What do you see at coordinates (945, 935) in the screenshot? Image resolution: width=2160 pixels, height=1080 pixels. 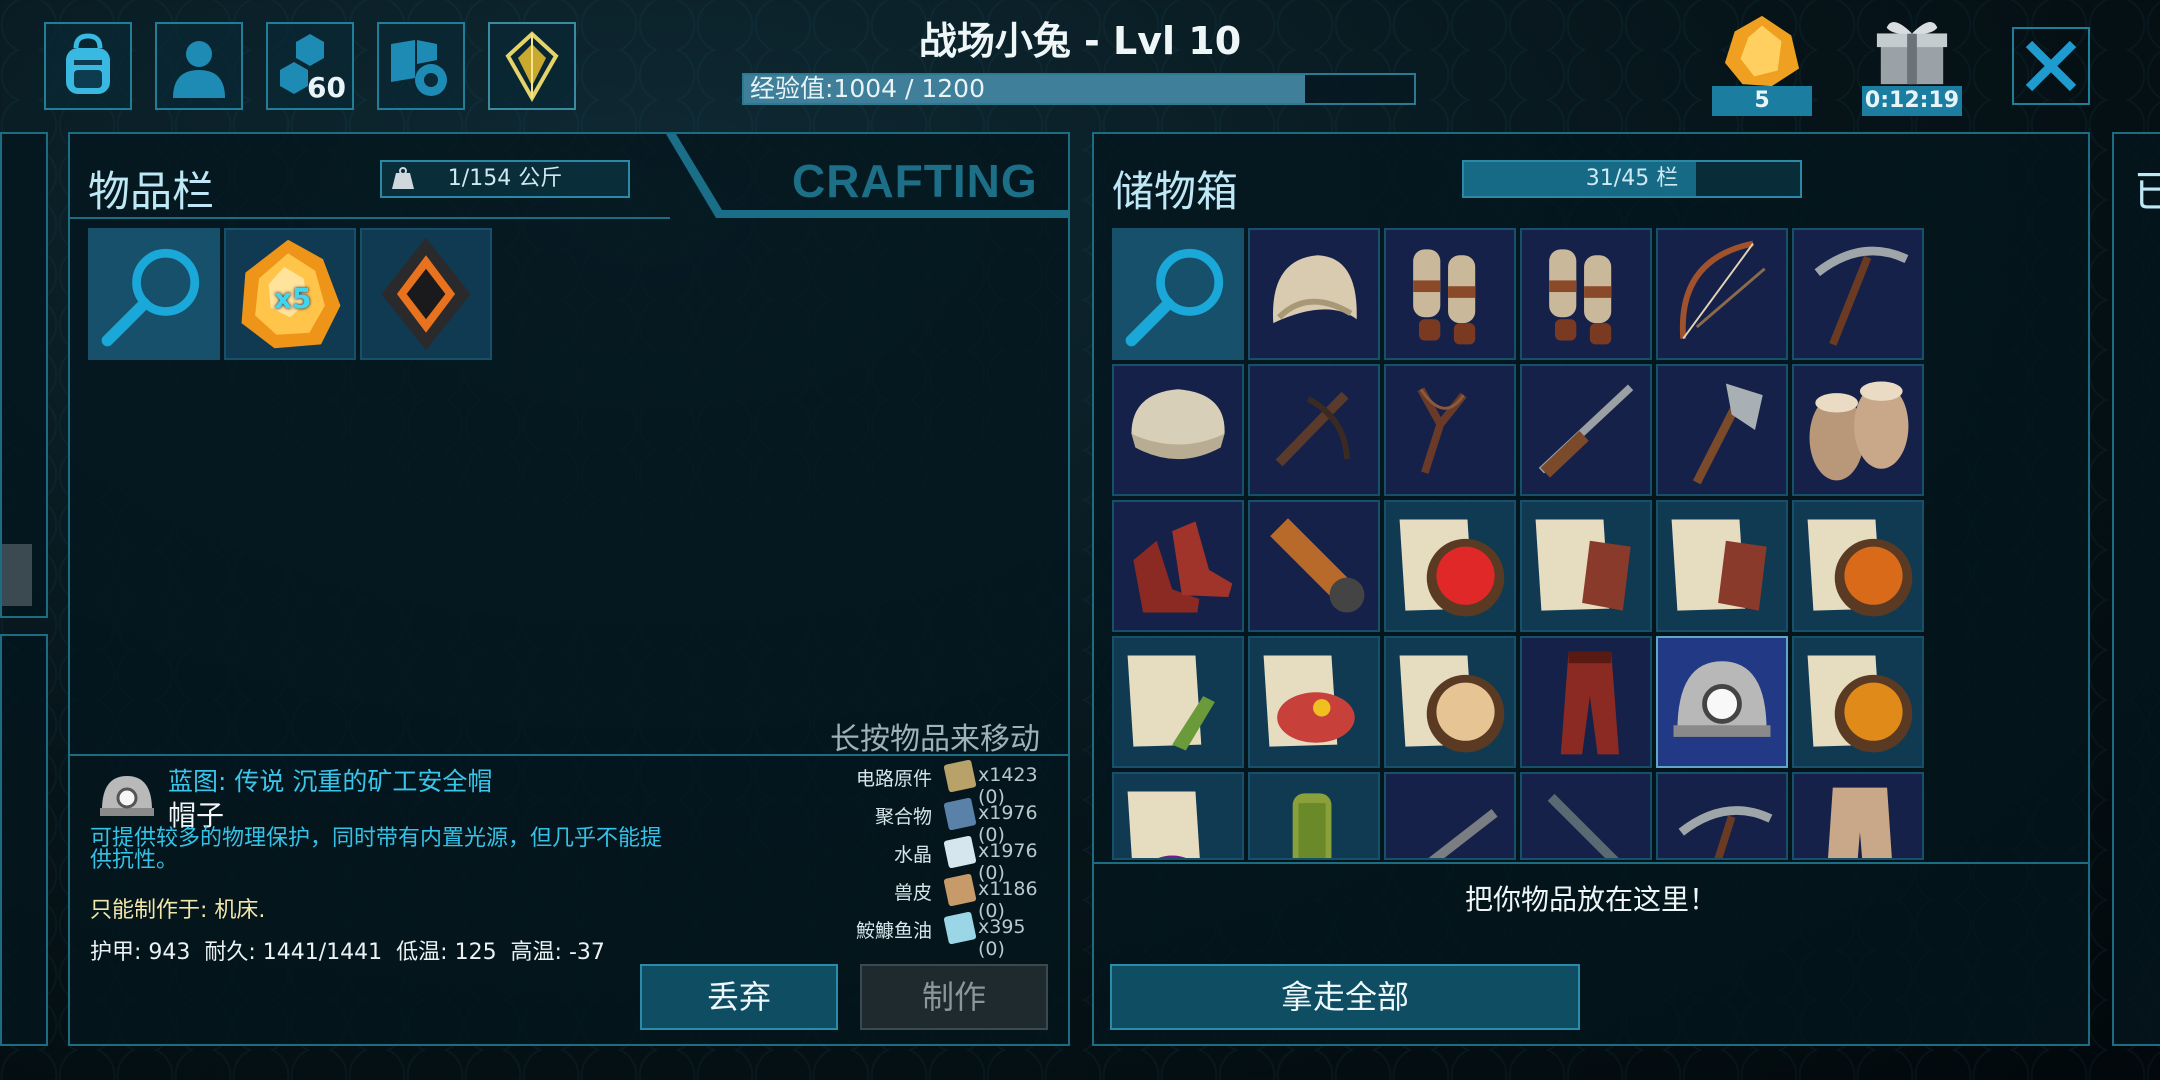 I see `material-row: 鮟鱇鱼油 x395 (0)` at bounding box center [945, 935].